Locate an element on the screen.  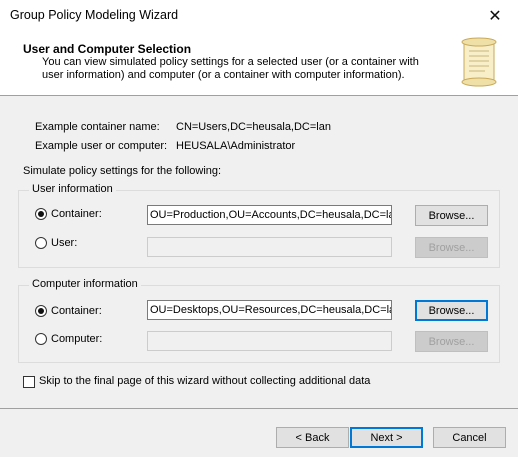
computer-input is located at coordinates (269, 341).